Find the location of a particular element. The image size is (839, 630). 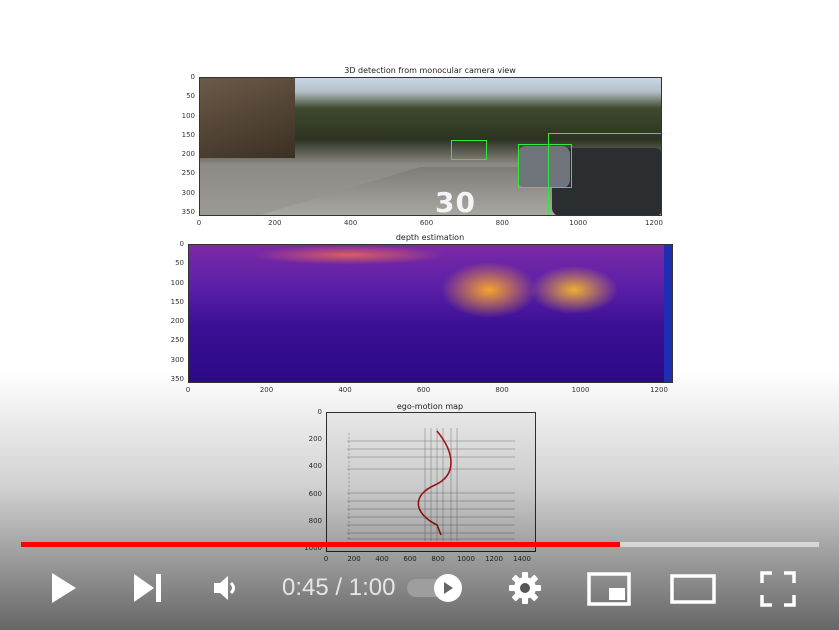

depth-map-image is located at coordinates (430, 313).